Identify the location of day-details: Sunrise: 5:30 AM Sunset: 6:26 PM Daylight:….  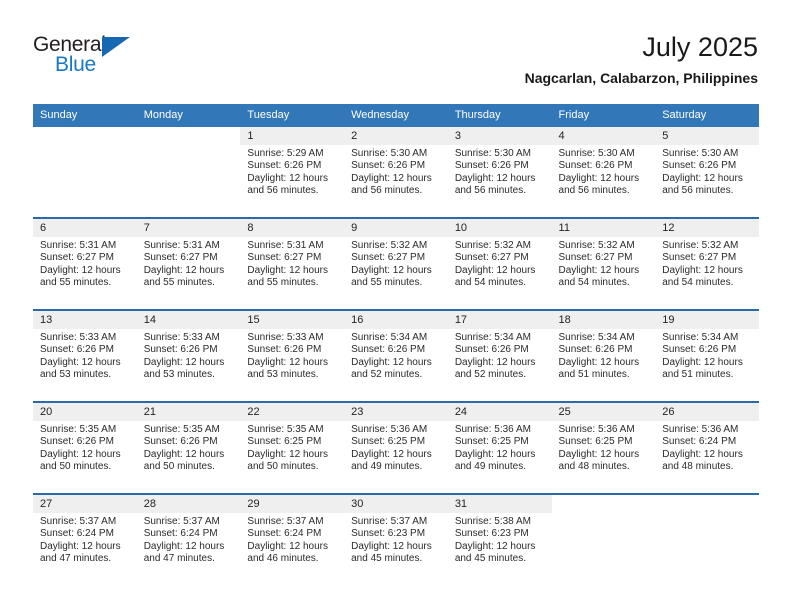
(396, 171).